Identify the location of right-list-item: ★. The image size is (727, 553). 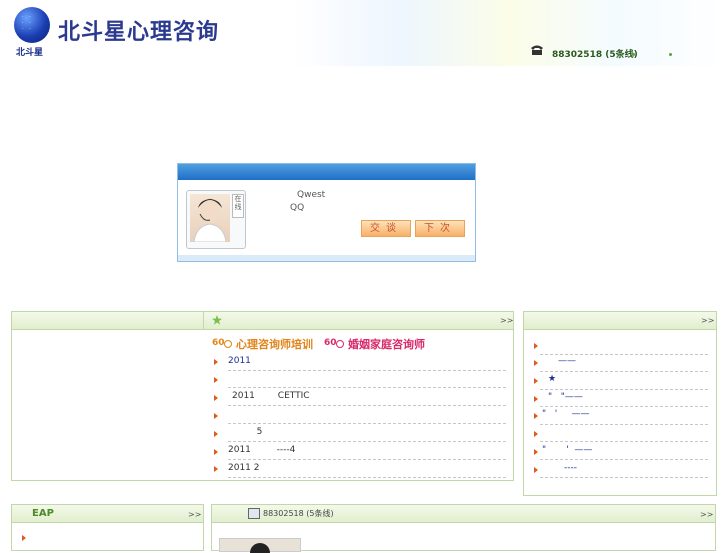
(552, 379).